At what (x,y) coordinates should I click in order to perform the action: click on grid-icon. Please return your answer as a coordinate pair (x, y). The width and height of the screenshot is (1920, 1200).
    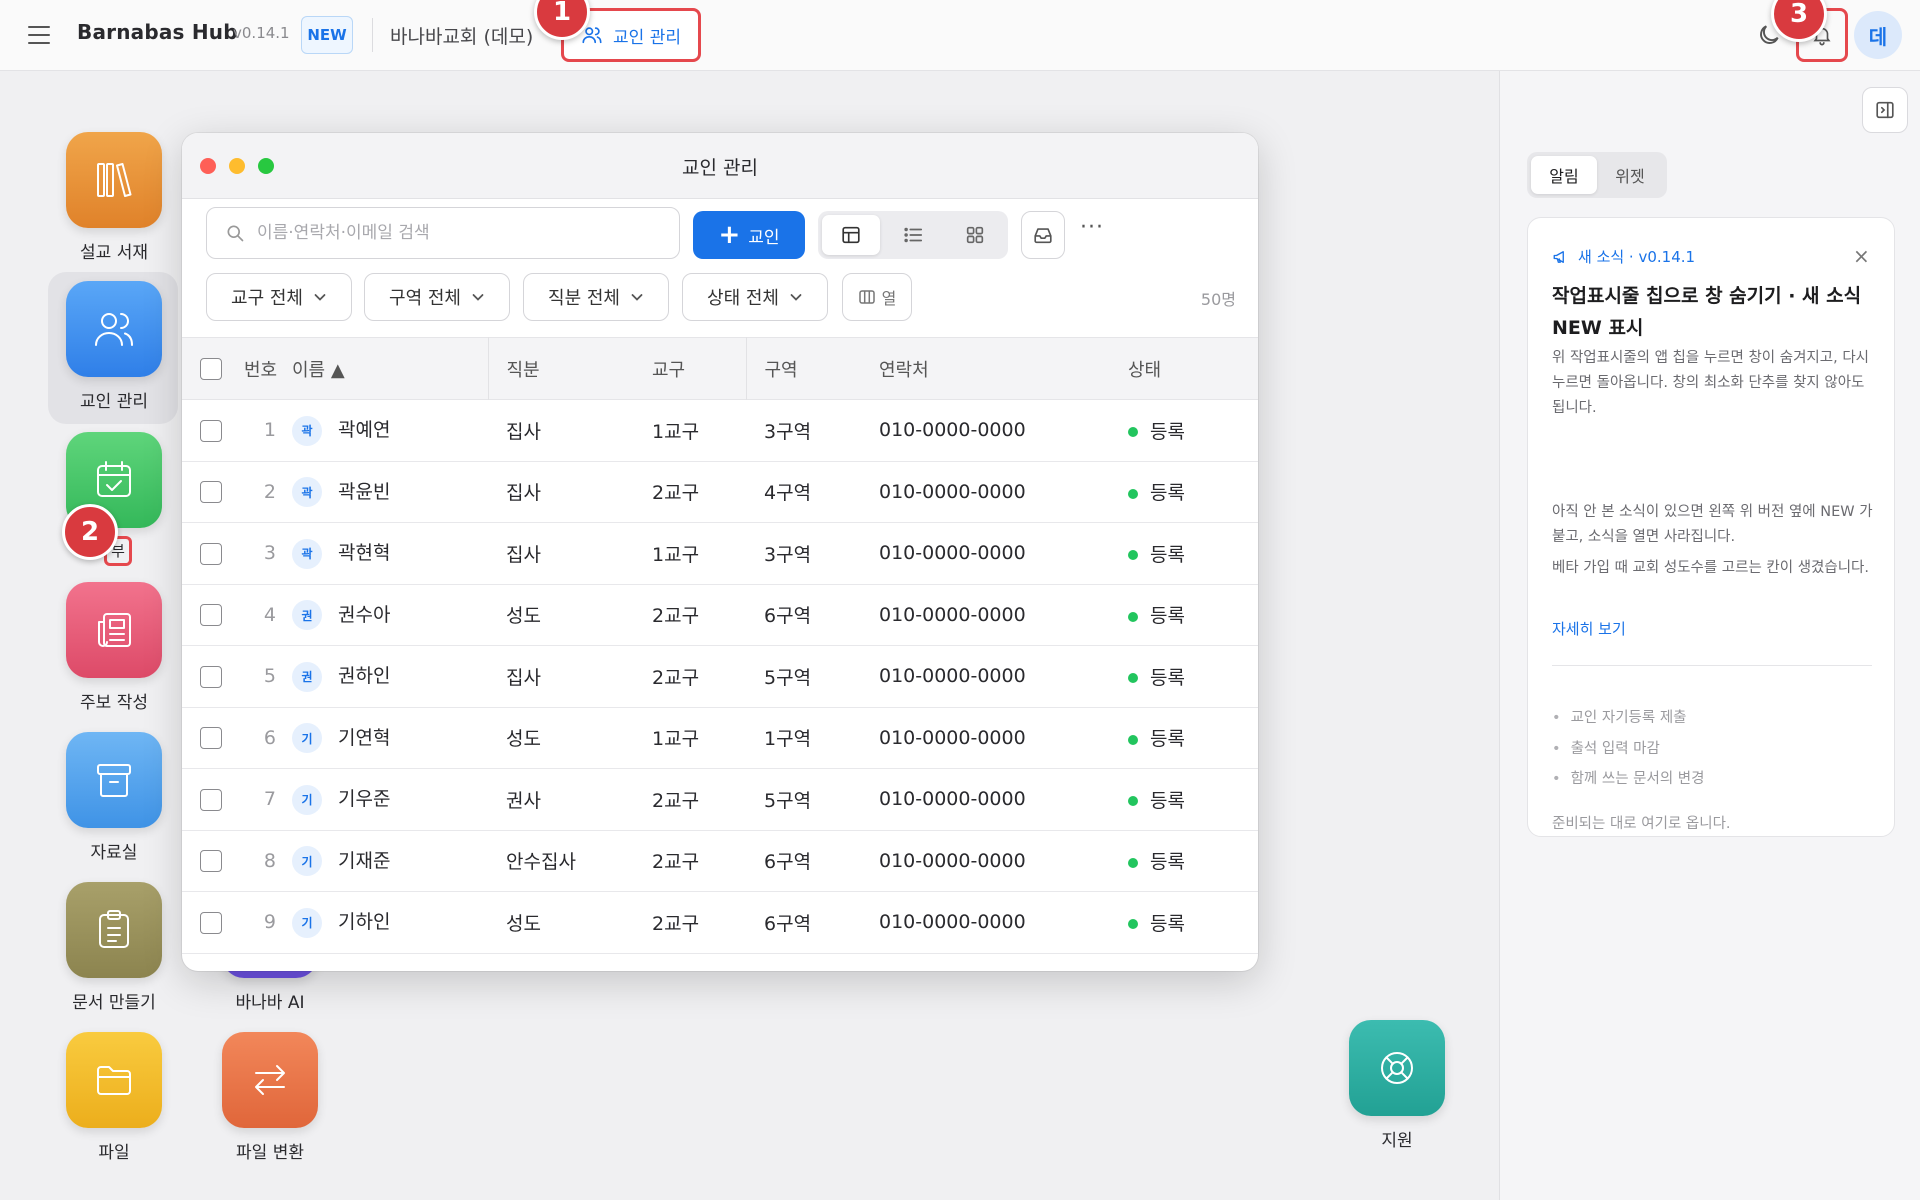
    Looking at the image, I should click on (975, 235).